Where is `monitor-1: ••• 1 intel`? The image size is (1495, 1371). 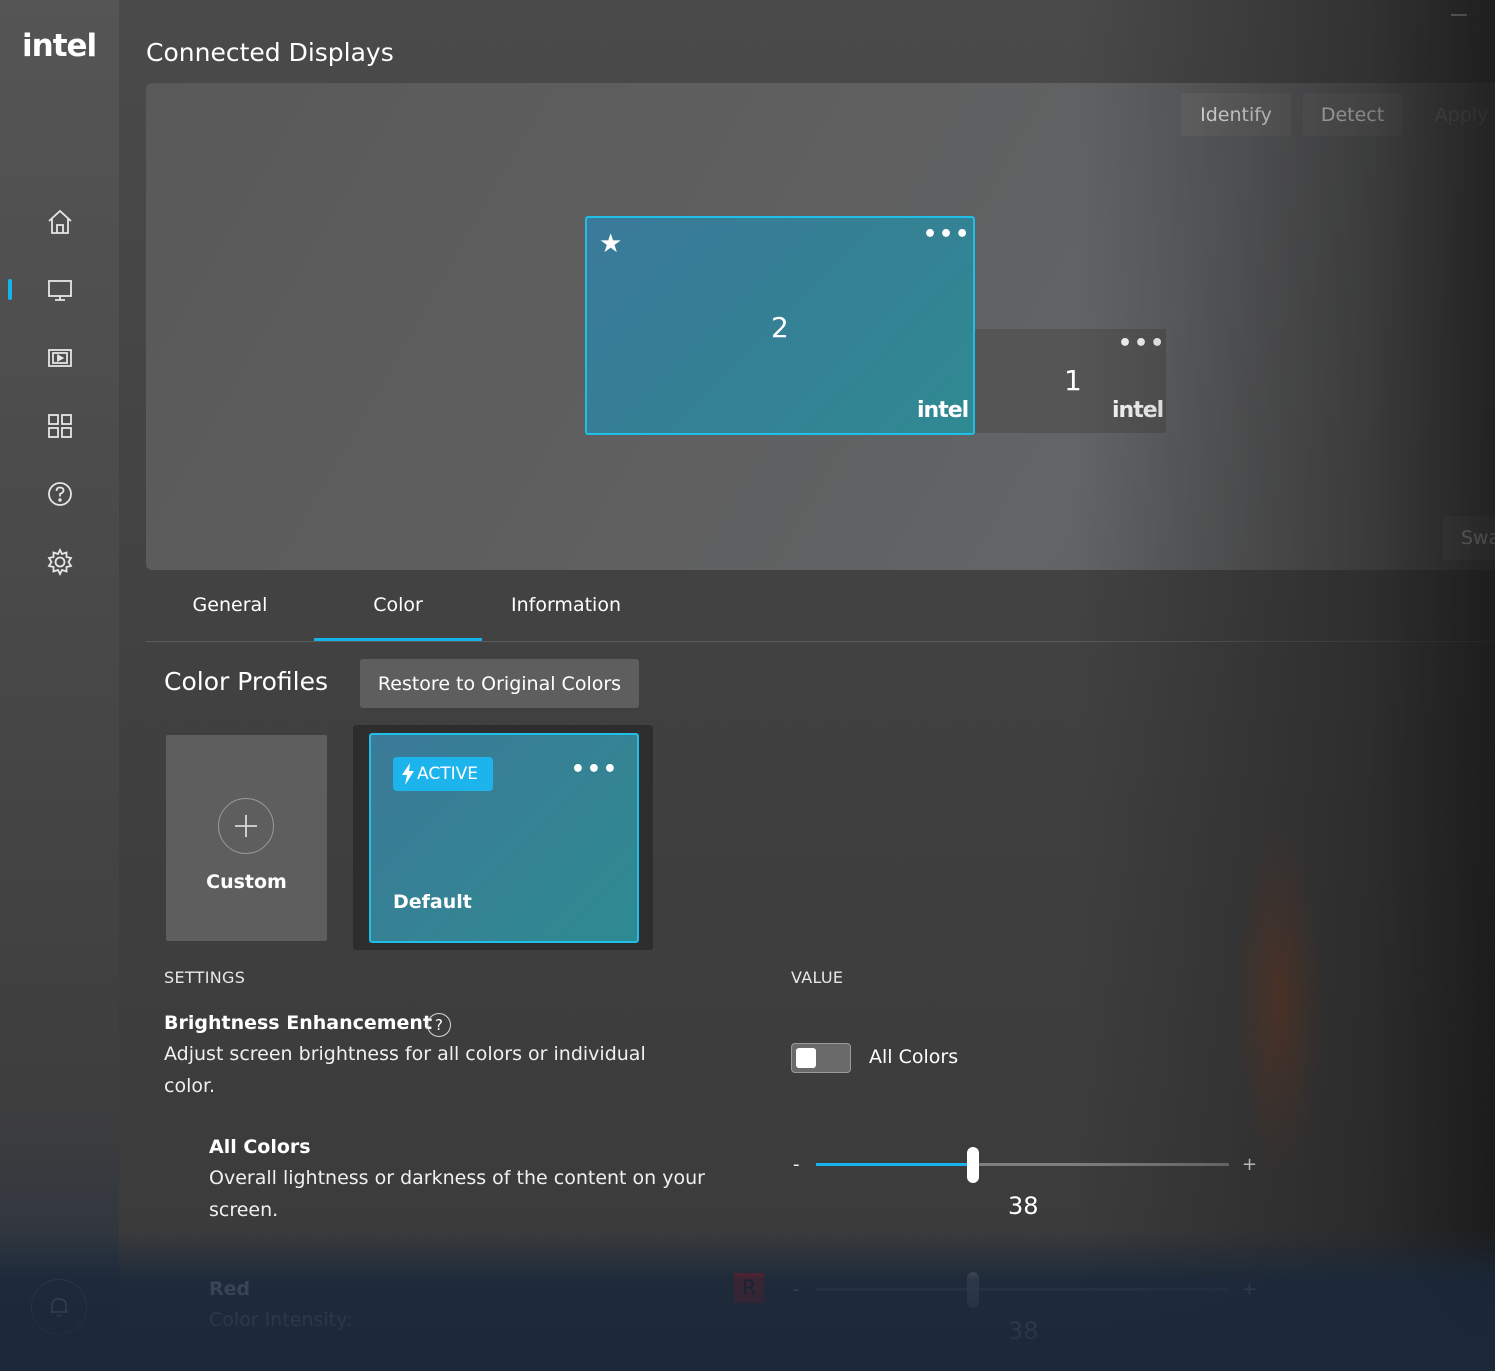 monitor-1: ••• 1 intel is located at coordinates (1070, 381).